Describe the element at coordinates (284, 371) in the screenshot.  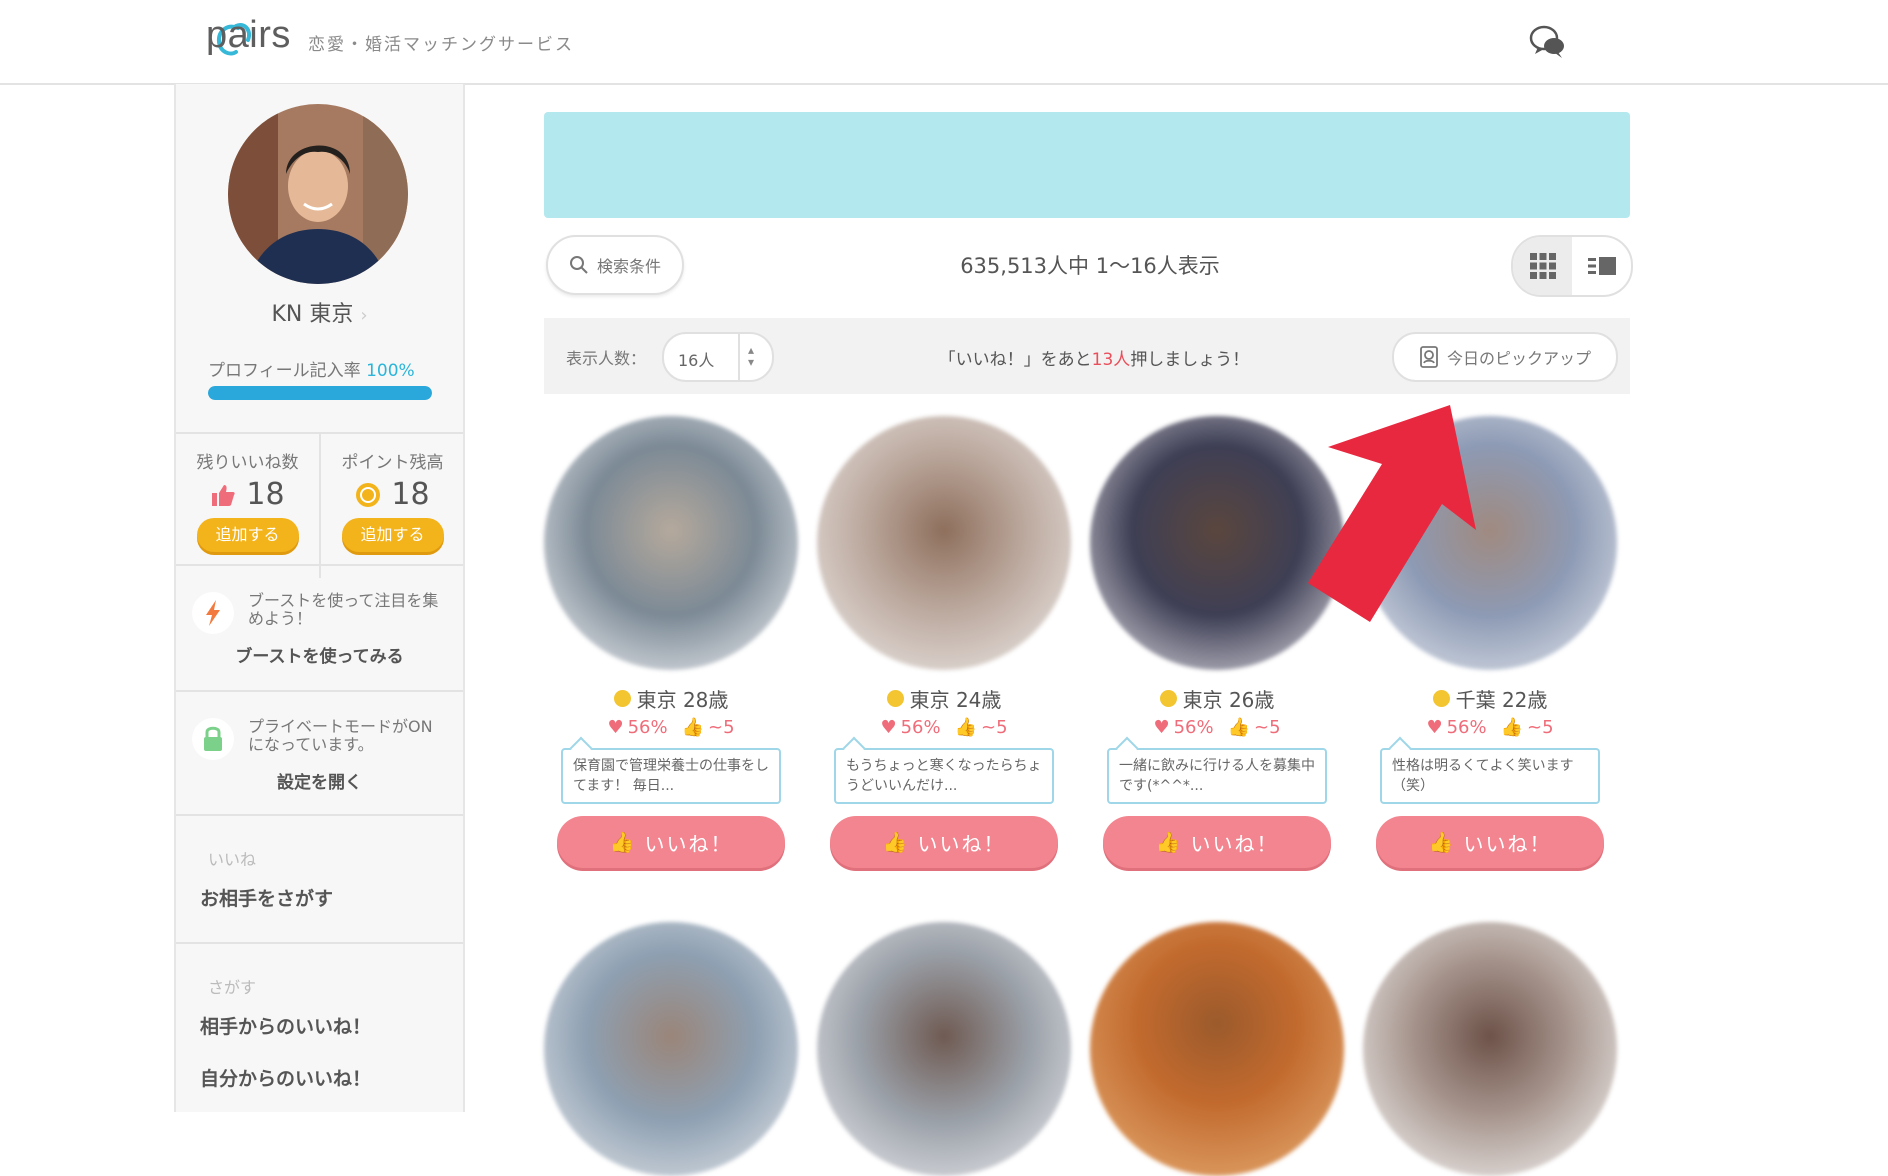
I see `profile-rate-label: プロフィール記入率` at that location.